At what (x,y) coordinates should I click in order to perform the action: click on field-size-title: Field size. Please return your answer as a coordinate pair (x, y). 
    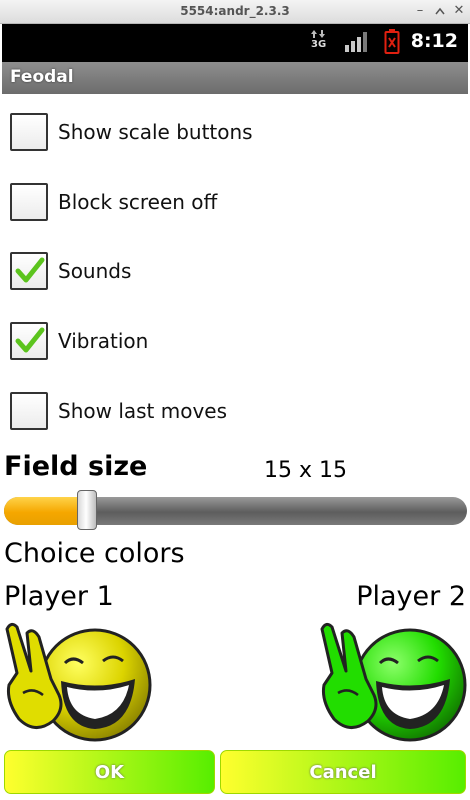
    Looking at the image, I should click on (76, 466).